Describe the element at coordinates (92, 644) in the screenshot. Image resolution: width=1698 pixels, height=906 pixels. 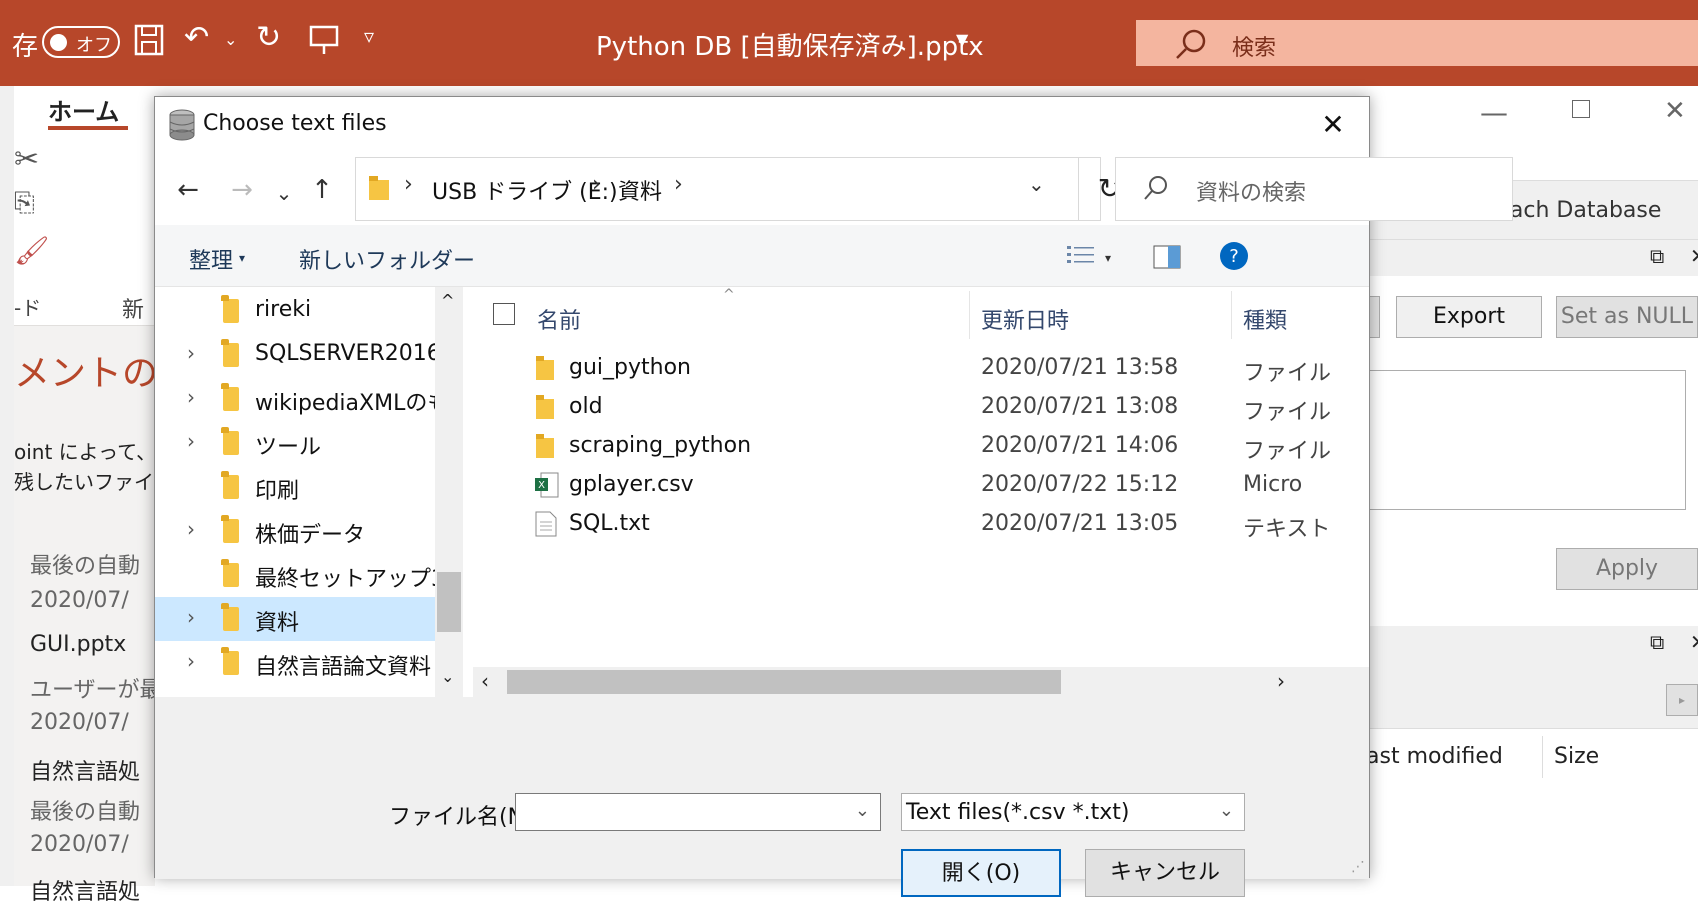
I see `recent-item-name: GUI.pptx` at that location.